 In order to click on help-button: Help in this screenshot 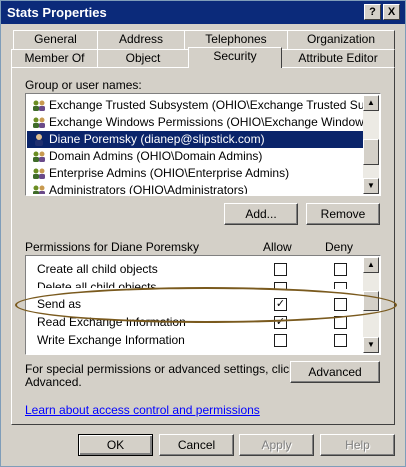, I will do `click(357, 445)`.